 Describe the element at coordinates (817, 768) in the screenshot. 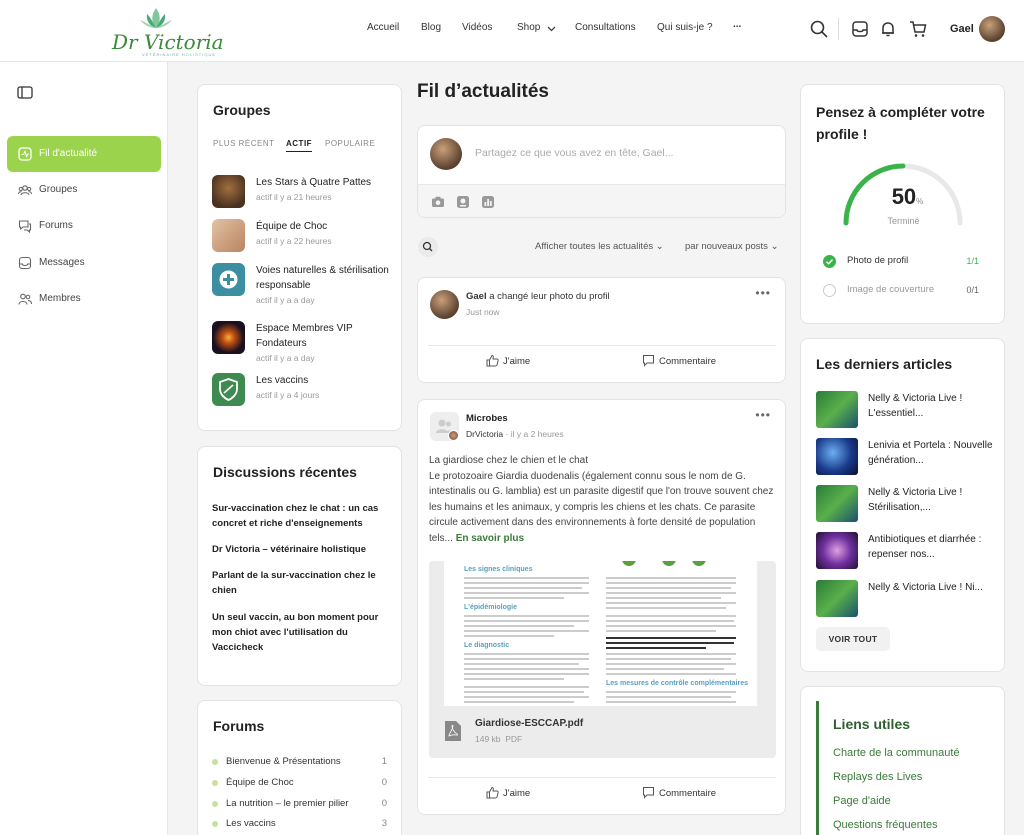

I see `accent-bar` at that location.